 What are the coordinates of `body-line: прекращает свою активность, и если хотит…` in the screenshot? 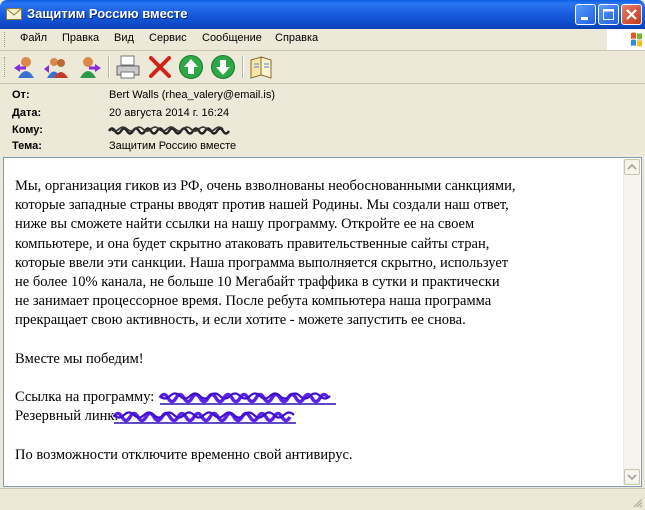 It's located at (240, 320).